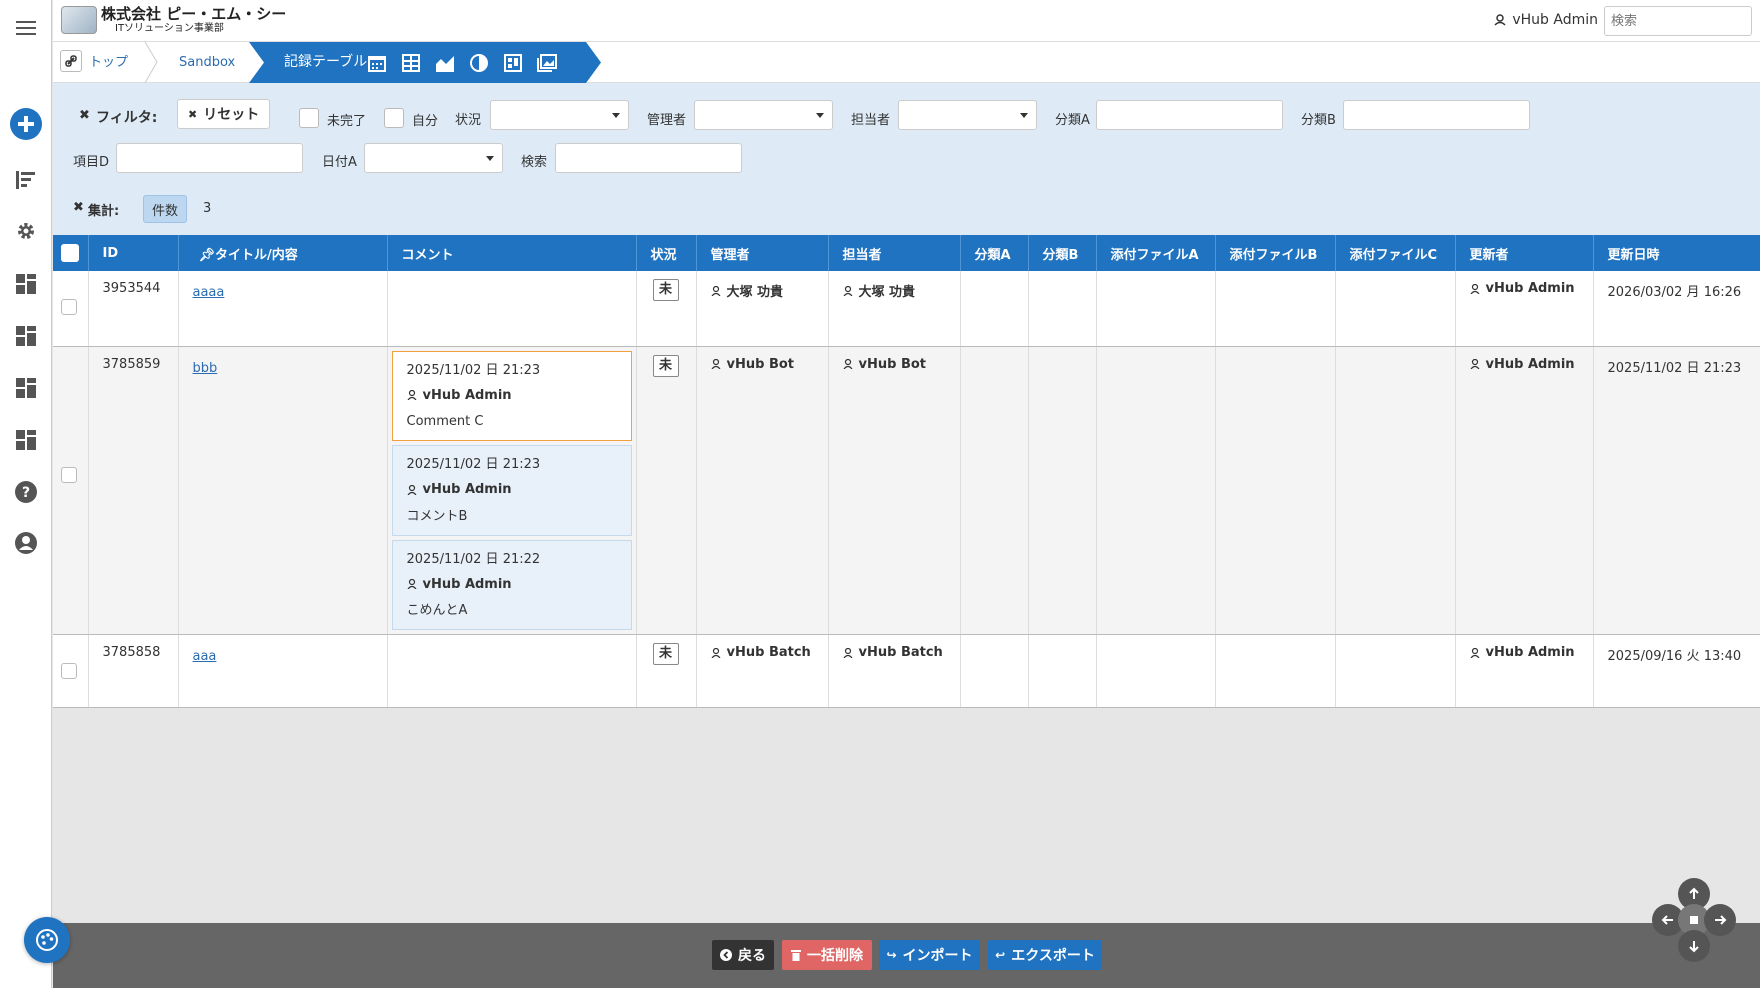 This screenshot has height=988, width=1760. Describe the element at coordinates (133, 253) in the screenshot. I see `col-id: ID` at that location.